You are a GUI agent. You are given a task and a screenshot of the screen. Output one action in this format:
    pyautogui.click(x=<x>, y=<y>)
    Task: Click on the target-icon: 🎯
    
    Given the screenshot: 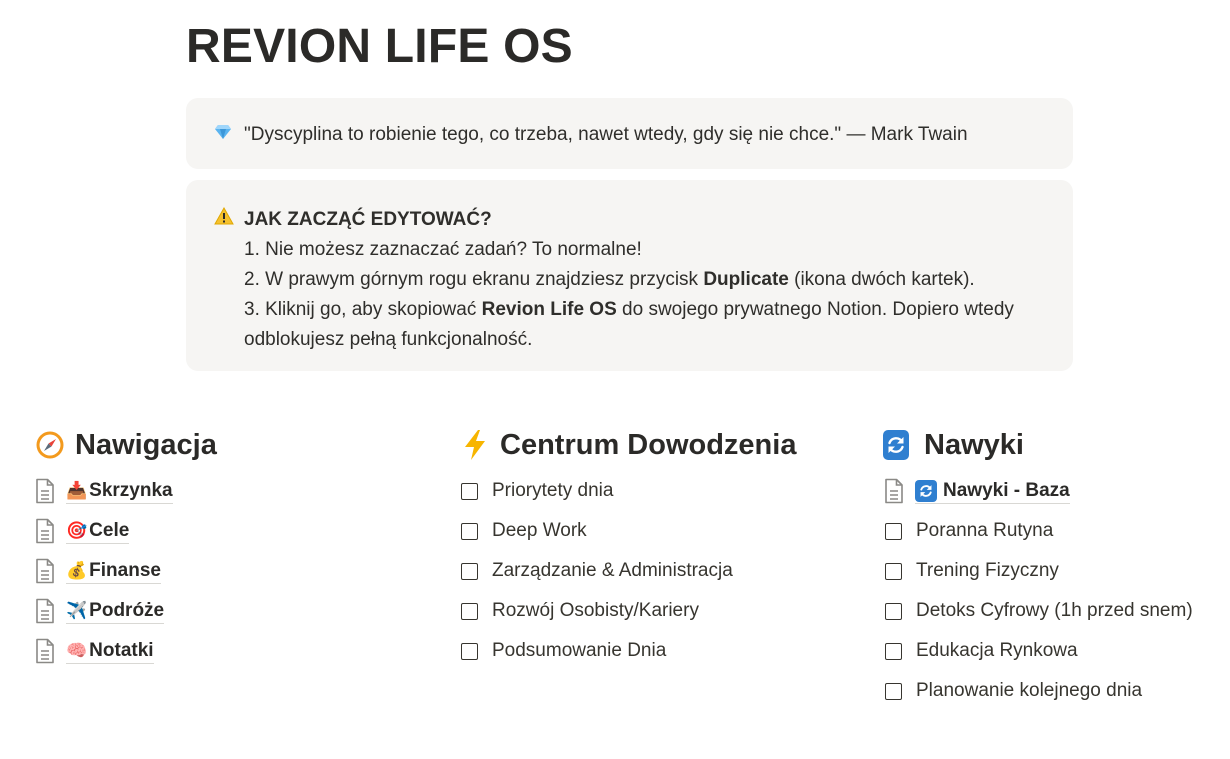 What is the action you would take?
    pyautogui.click(x=77, y=530)
    